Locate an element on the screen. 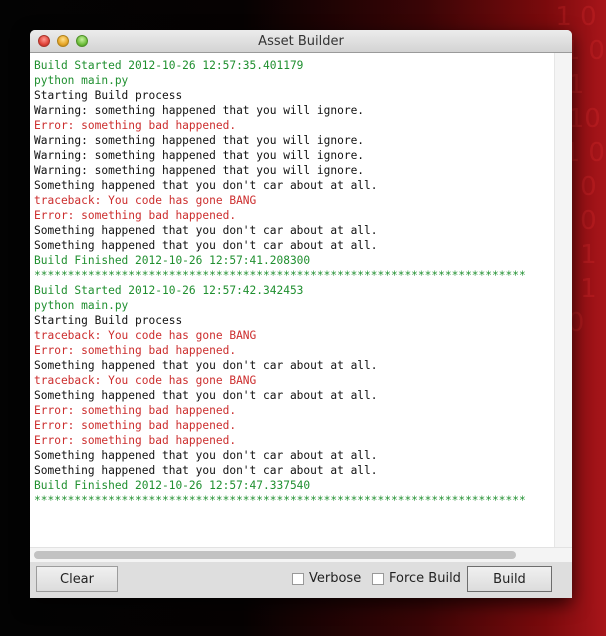 Image resolution: width=606 pixels, height=636 pixels. build-button: Build is located at coordinates (509, 579).